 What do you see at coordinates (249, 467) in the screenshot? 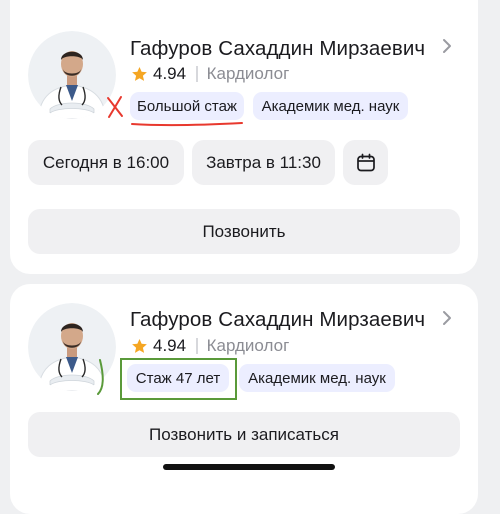
I see `home-indicator` at bounding box center [249, 467].